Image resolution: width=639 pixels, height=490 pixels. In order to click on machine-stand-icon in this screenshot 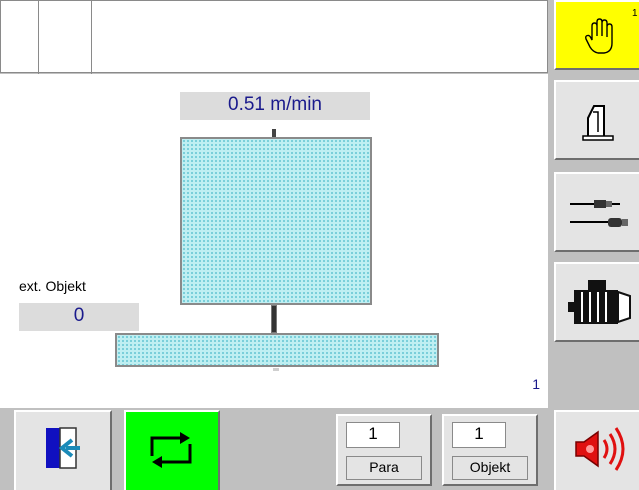, I will do `click(598, 122)`.